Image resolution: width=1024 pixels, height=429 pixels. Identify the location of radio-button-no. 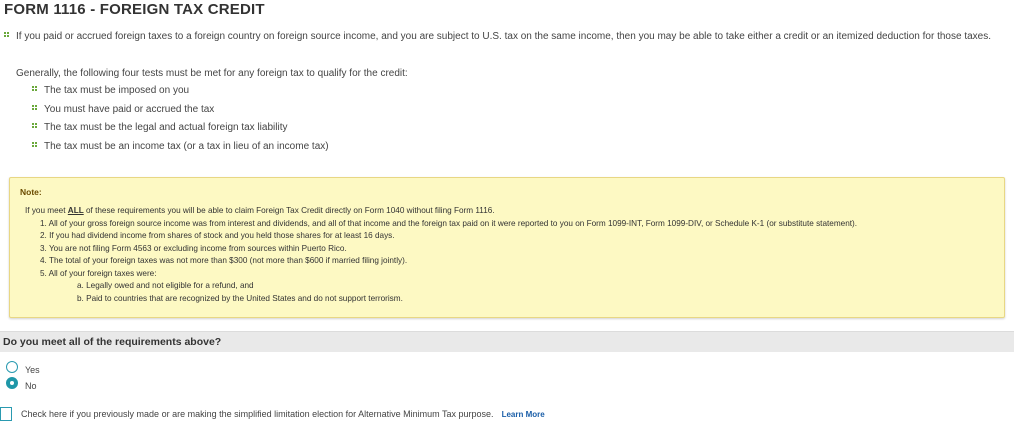
(12, 383).